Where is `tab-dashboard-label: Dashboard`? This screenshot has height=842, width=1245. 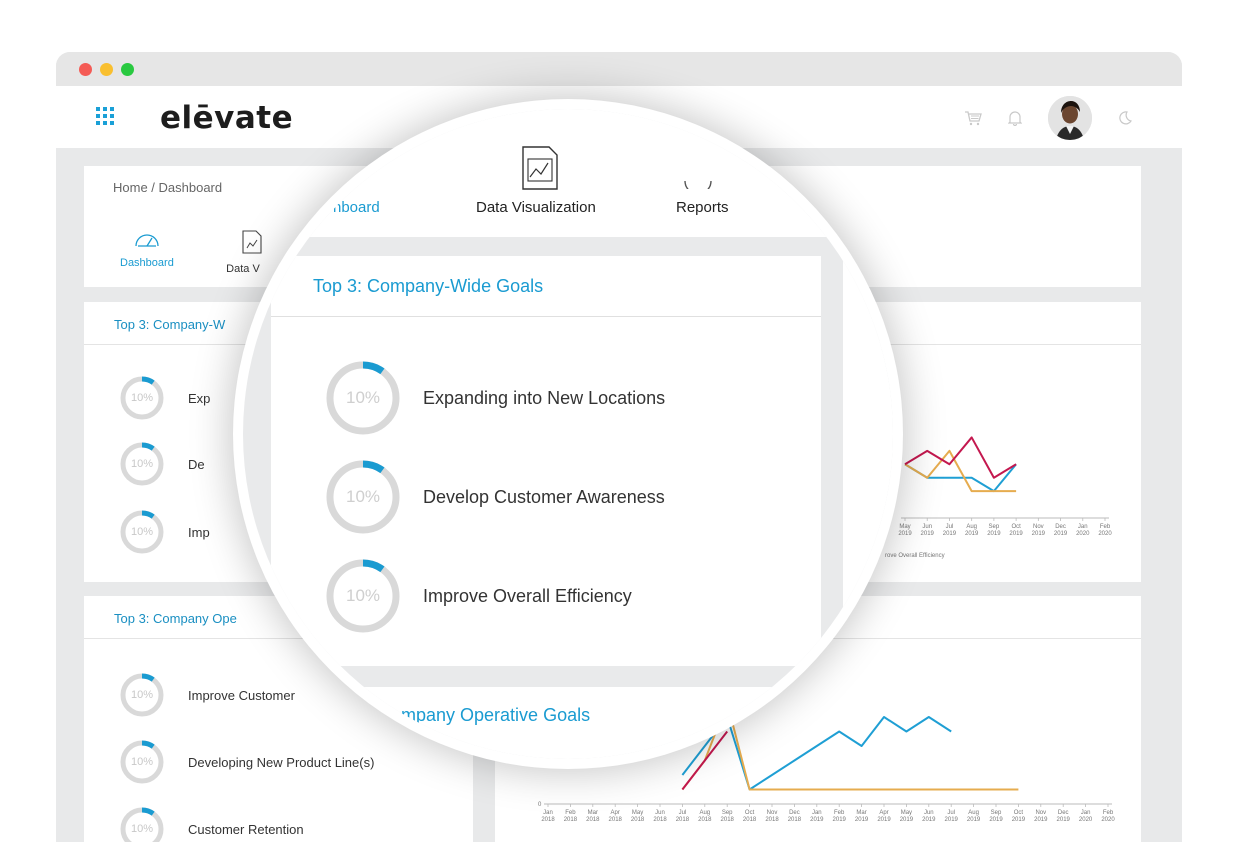 tab-dashboard-label: Dashboard is located at coordinates (147, 263).